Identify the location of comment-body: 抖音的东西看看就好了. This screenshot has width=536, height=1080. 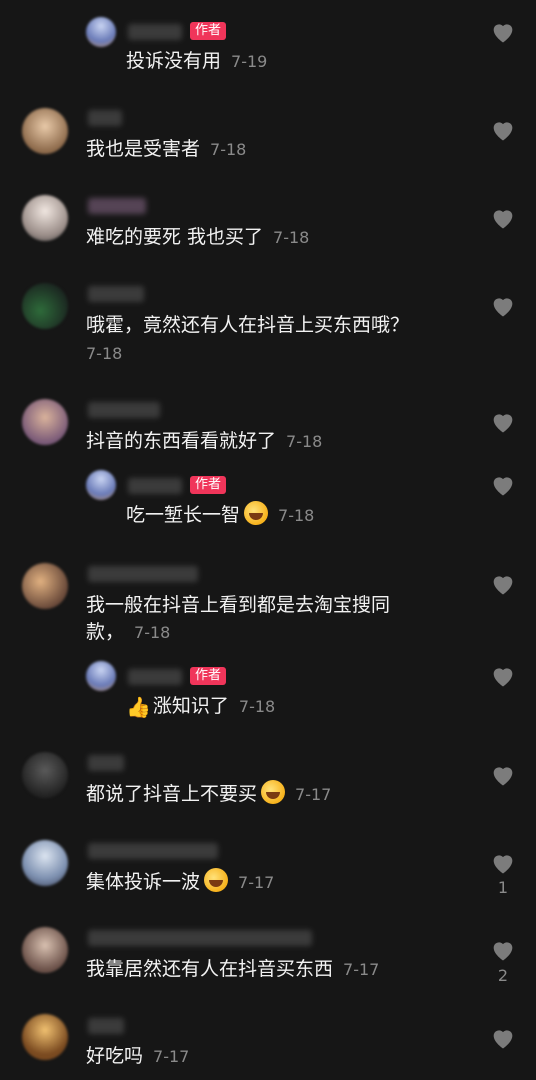
(181, 441).